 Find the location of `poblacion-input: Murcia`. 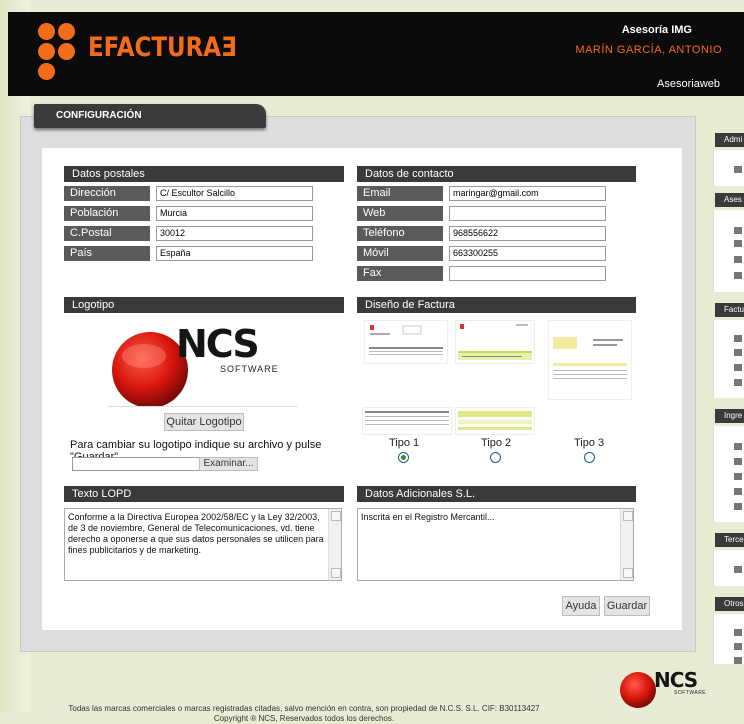

poblacion-input: Murcia is located at coordinates (234, 213).